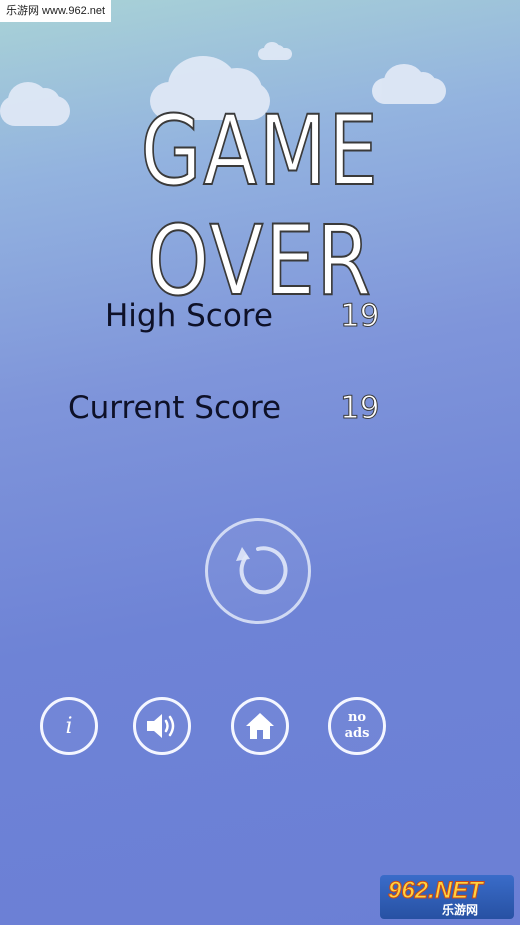  Describe the element at coordinates (275, 51) in the screenshot. I see `cloud` at that location.